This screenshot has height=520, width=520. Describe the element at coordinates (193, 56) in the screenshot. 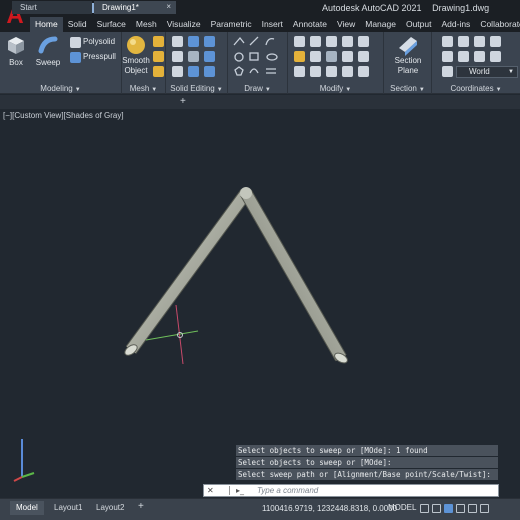

I see `slice-icon` at that location.